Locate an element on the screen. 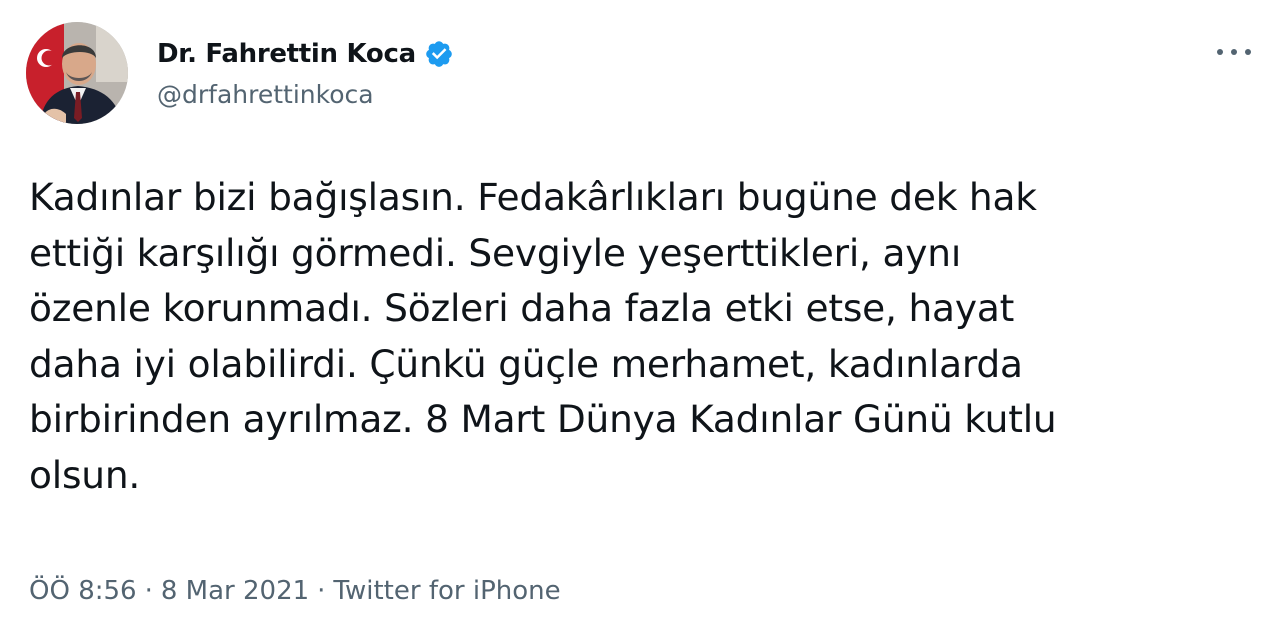 This screenshot has width=1280, height=640. author-display-name: Dr. Fahrettin Koca is located at coordinates (286, 54).